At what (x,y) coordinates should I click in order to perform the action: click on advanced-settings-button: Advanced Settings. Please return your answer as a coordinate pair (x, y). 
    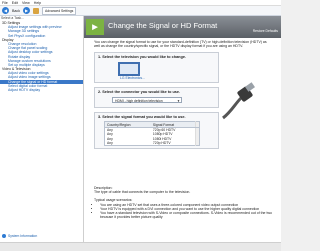
    Looking at the image, I should click on (59, 10).